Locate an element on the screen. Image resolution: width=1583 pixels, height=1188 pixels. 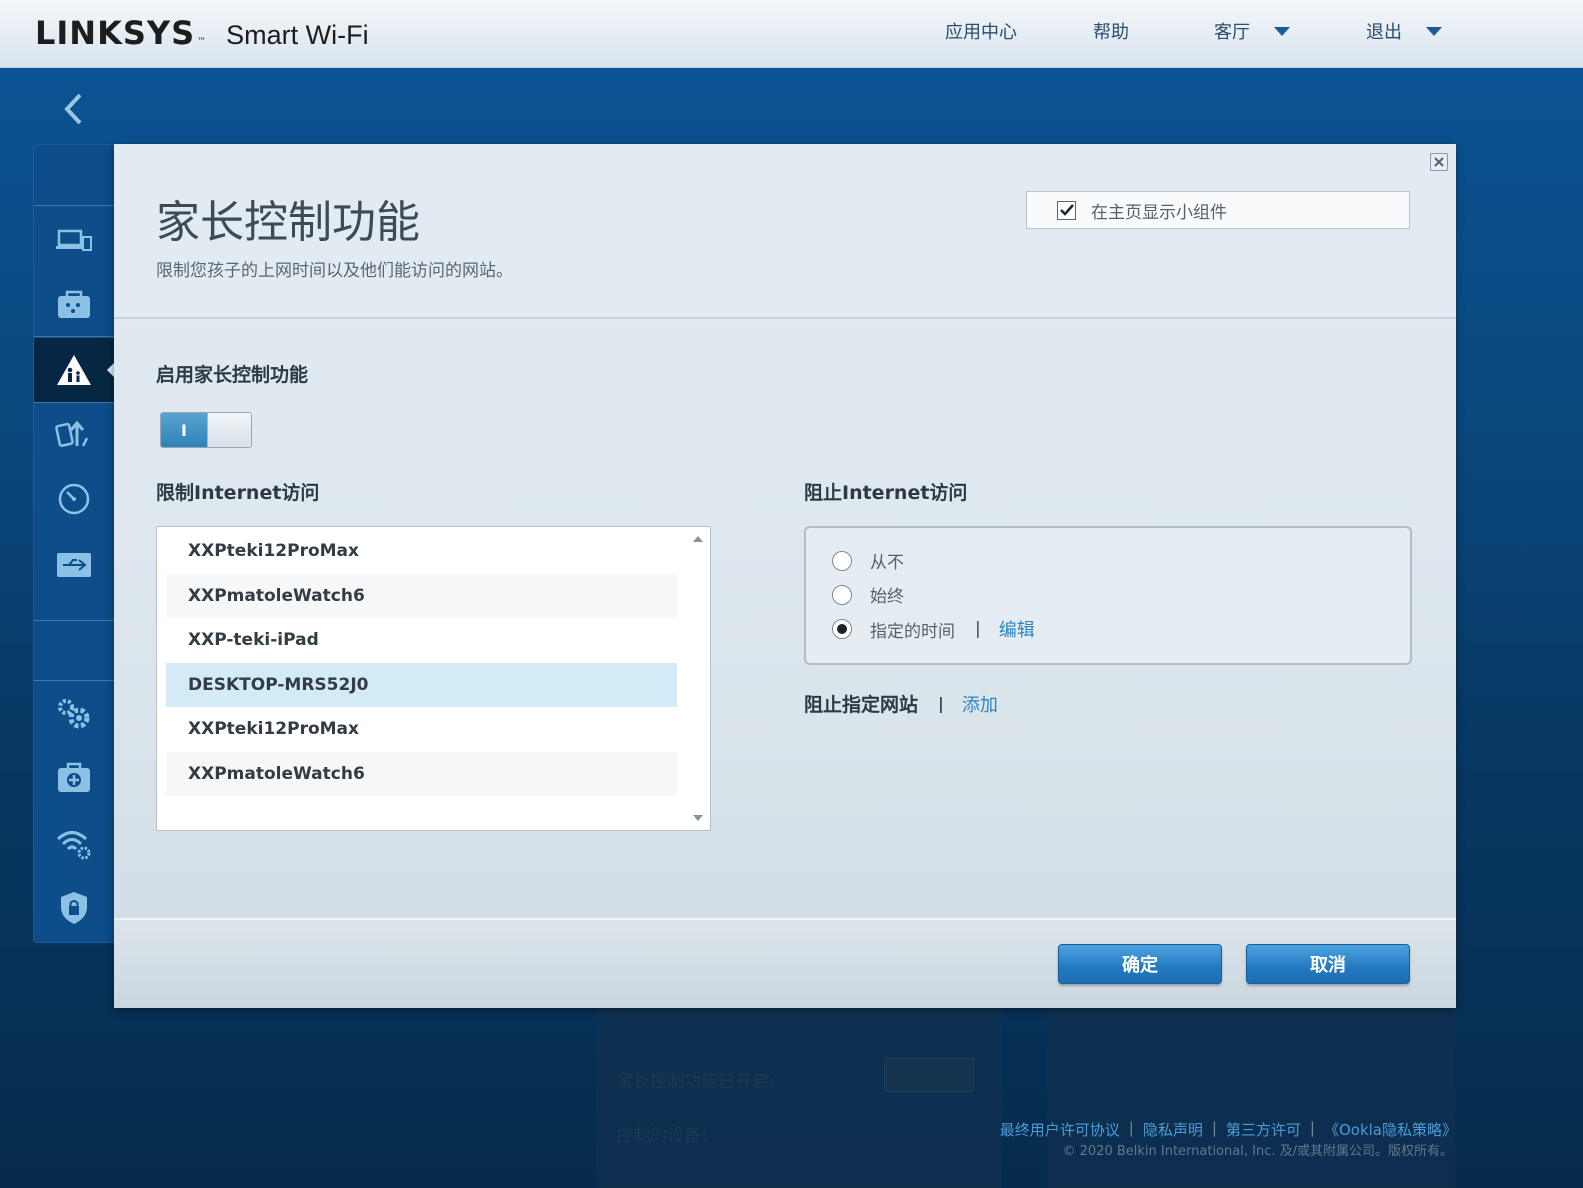
nav-room-menu: 客厅 is located at coordinates (1264, 31).